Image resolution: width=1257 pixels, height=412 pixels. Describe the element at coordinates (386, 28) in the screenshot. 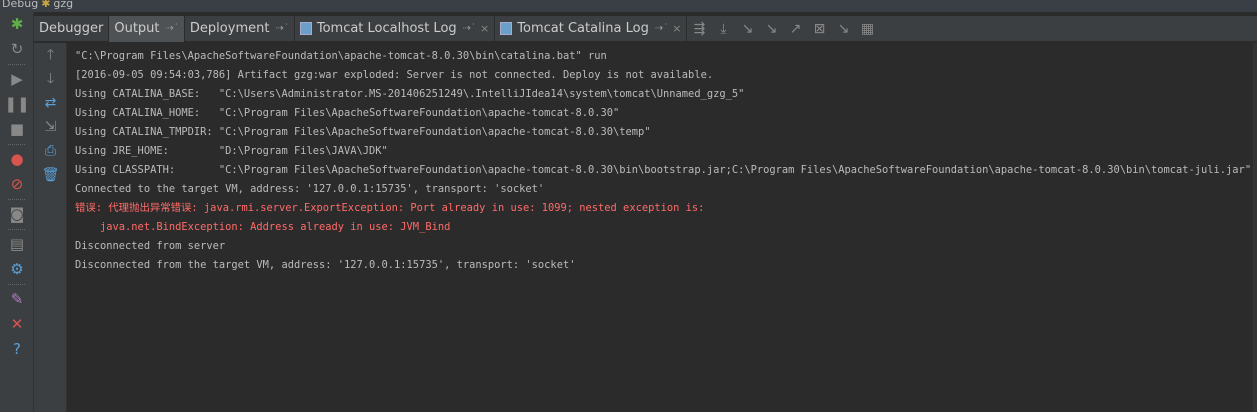

I see `tab-label: Tomcat Localhost Log` at that location.